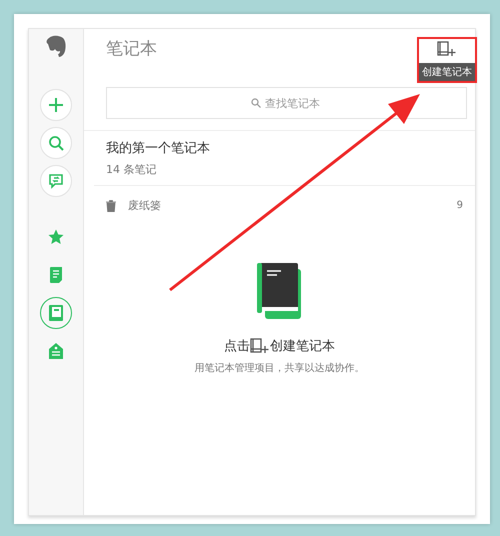 This screenshot has height=536, width=500. I want to click on notebooks-illustration, so click(279, 291).